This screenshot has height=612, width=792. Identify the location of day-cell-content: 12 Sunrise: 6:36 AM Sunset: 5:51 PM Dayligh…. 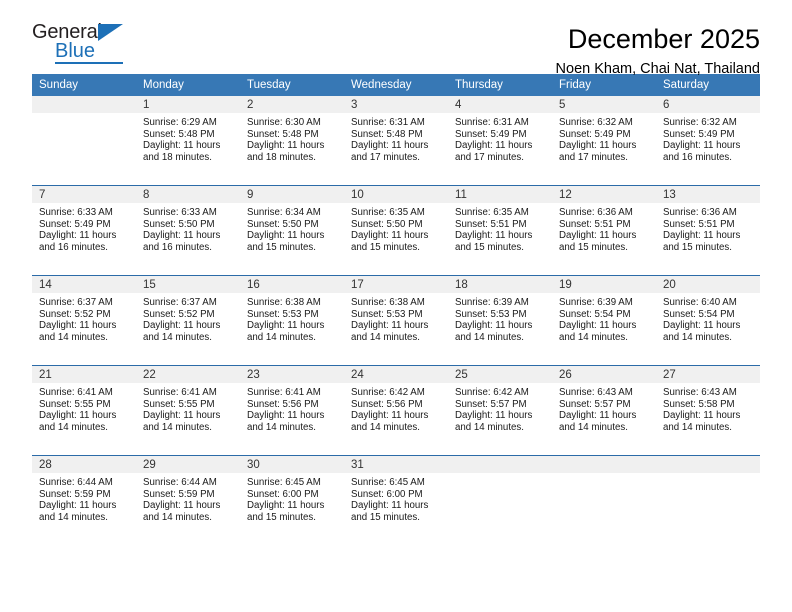
(604, 230).